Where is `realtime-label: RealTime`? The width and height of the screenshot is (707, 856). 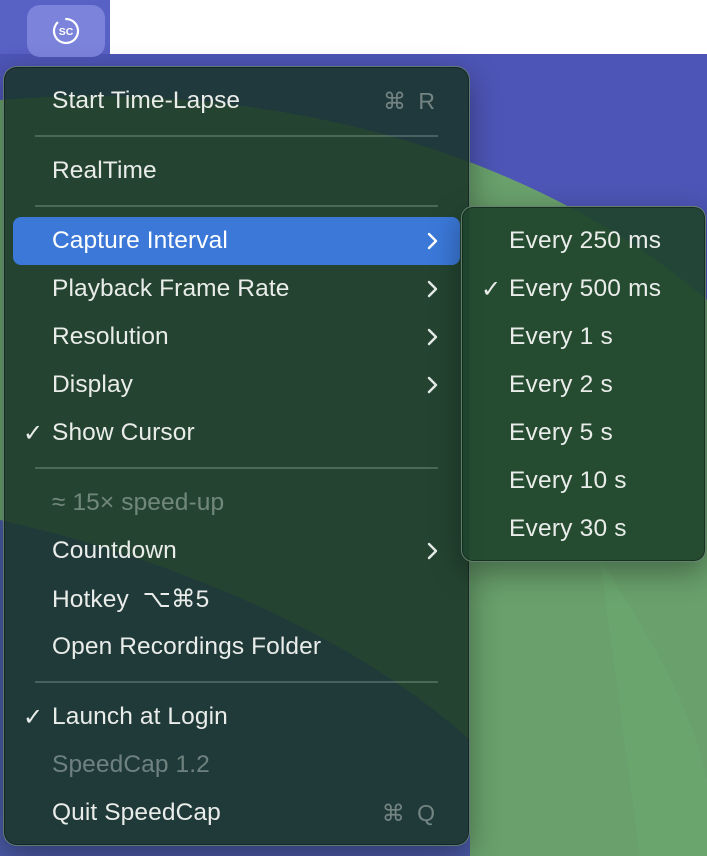 realtime-label: RealTime is located at coordinates (104, 170).